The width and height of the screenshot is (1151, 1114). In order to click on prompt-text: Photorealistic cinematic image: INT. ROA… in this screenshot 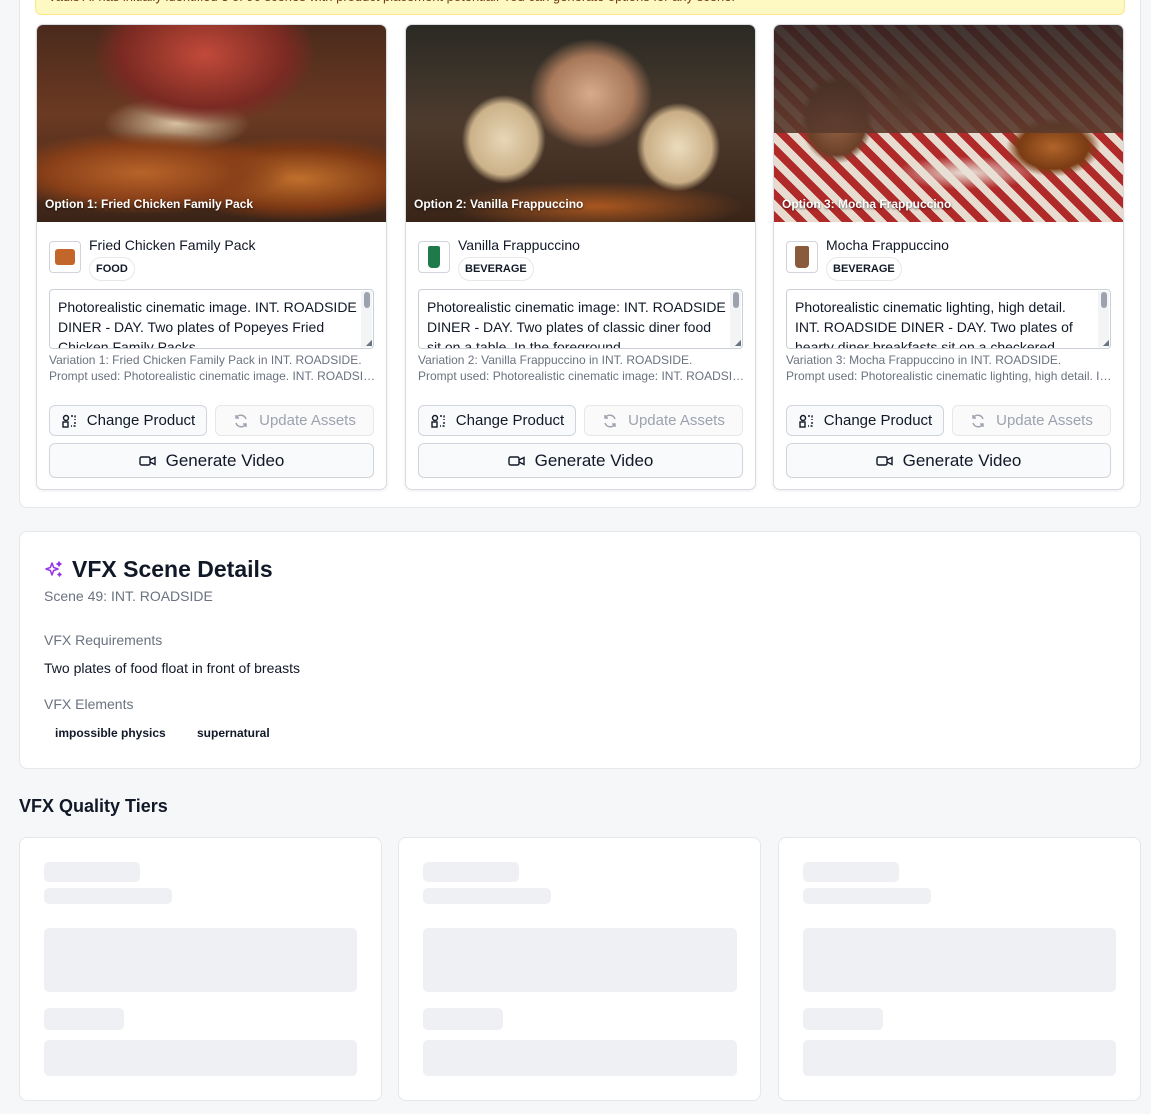, I will do `click(576, 324)`.